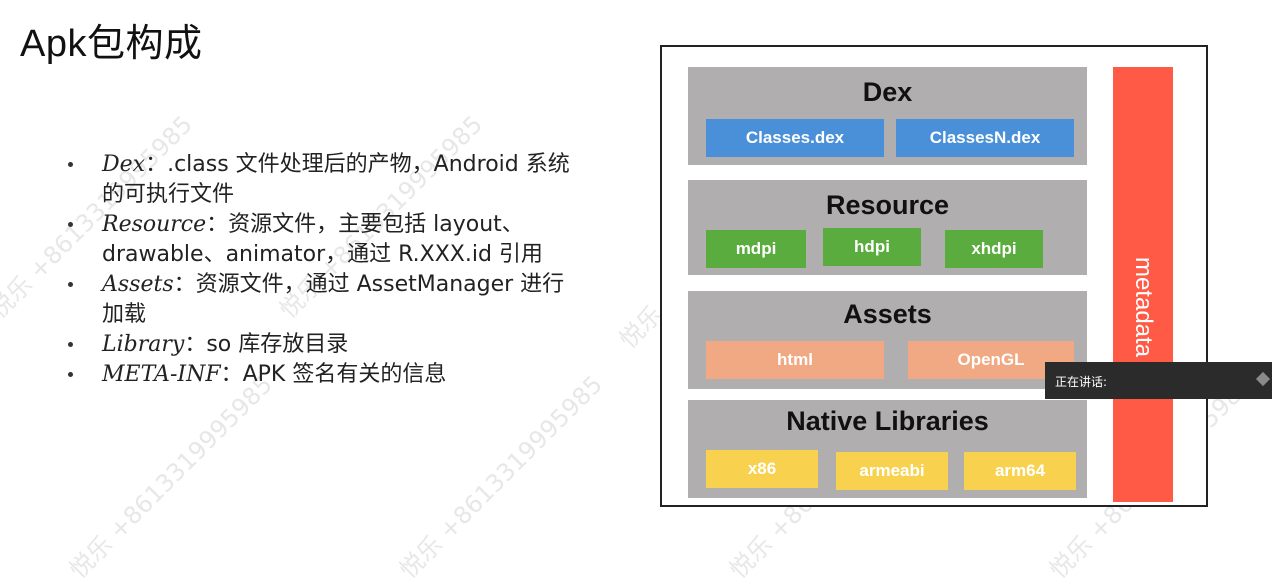 The height and width of the screenshot is (585, 1272). What do you see at coordinates (1158, 380) in the screenshot?
I see `speaking-indicator: 正在讲话:` at bounding box center [1158, 380].